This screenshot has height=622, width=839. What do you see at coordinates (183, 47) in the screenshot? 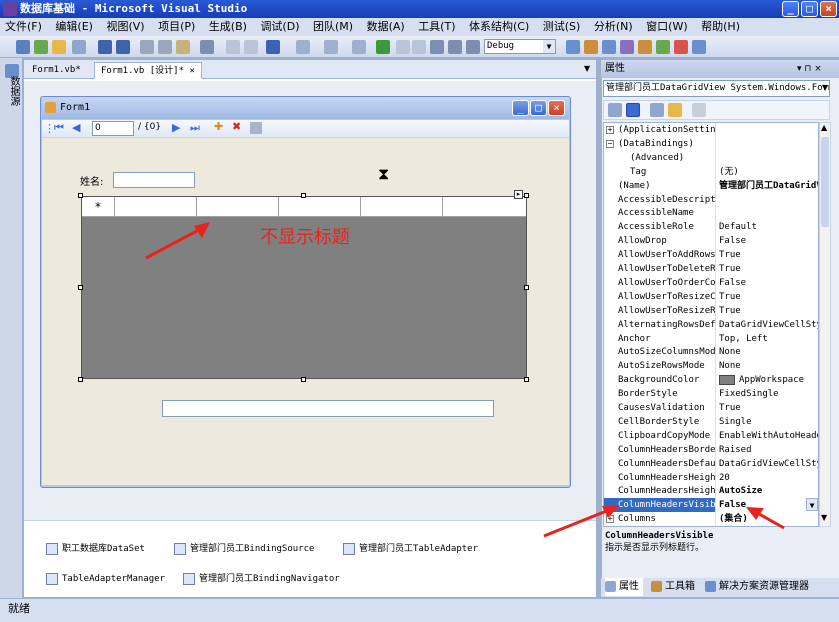
I see `paste-icon` at bounding box center [183, 47].